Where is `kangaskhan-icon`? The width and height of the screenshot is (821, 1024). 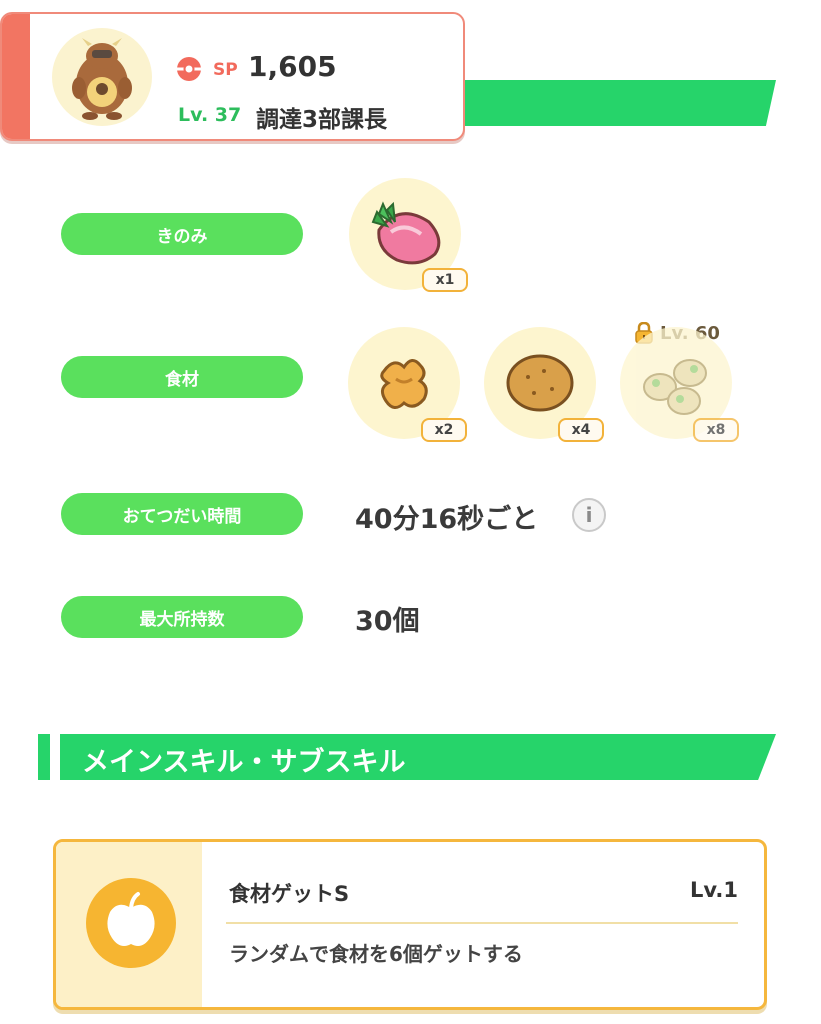
kangaskhan-icon is located at coordinates (102, 79).